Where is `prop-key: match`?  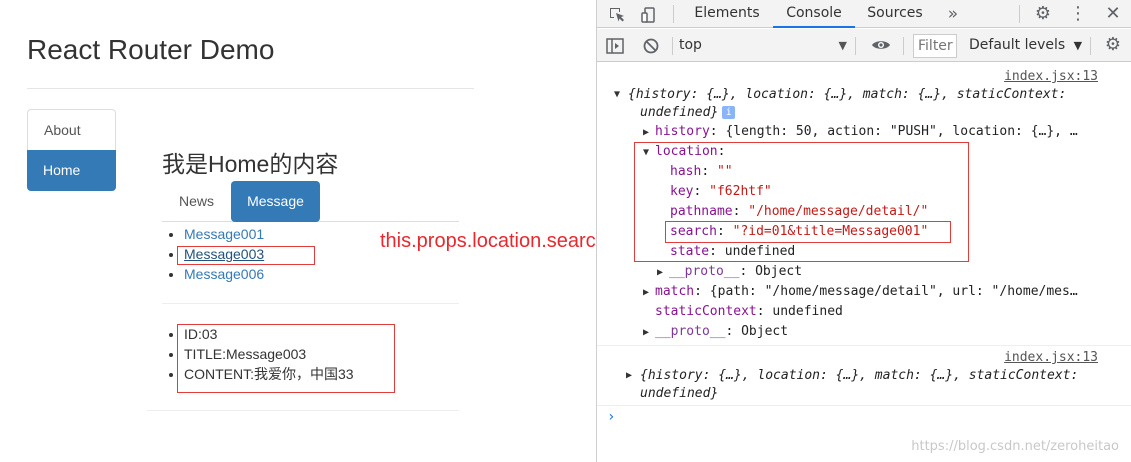
prop-key: match is located at coordinates (675, 291).